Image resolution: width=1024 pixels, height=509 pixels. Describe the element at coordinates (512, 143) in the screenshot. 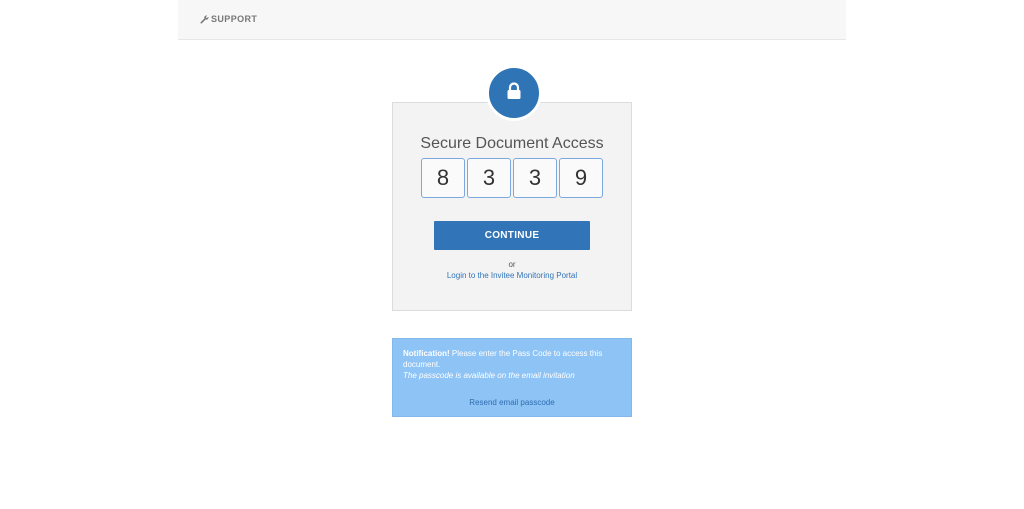

I see `page-title: Secure Document Access` at that location.